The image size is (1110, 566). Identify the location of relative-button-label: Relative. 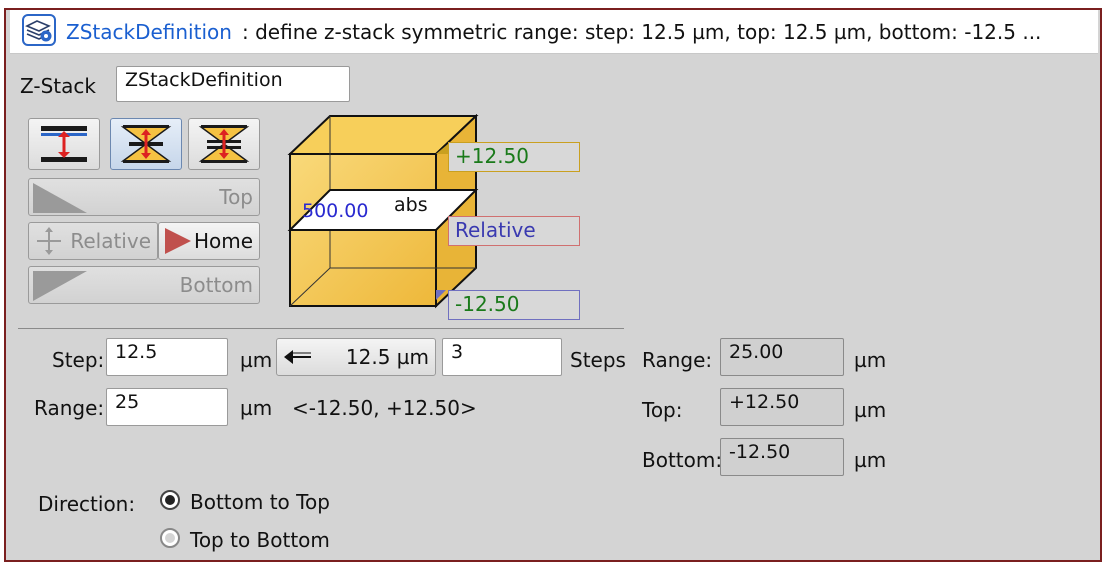
(110, 241).